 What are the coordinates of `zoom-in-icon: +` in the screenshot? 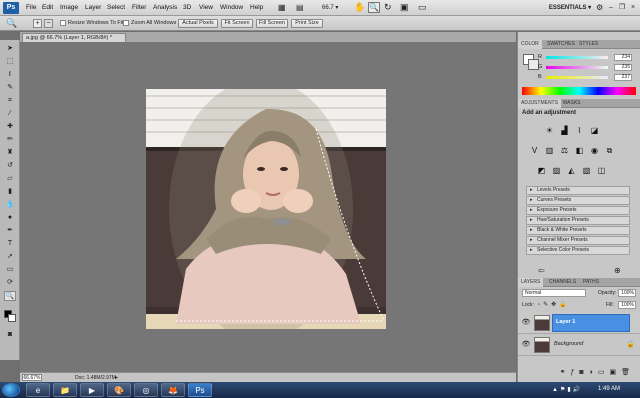 It's located at (37, 23).